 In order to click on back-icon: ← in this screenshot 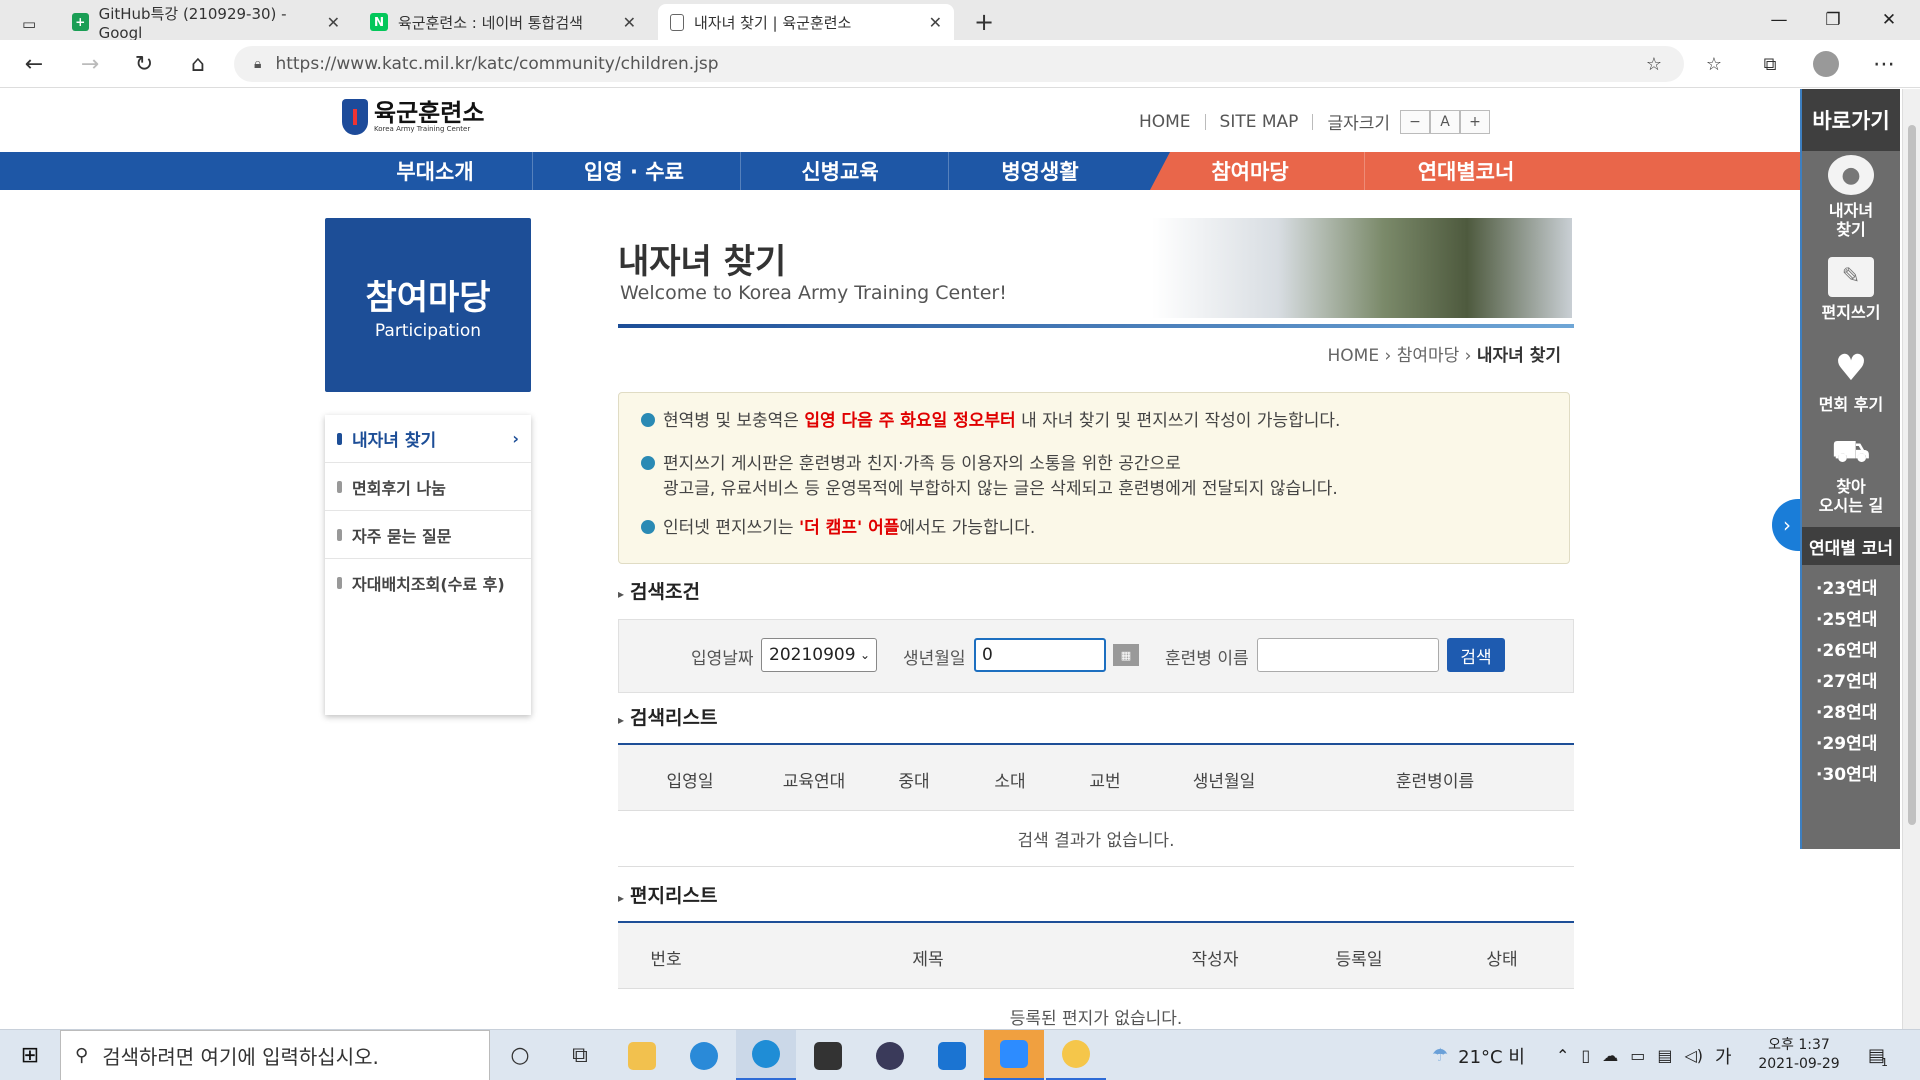, I will do `click(34, 64)`.